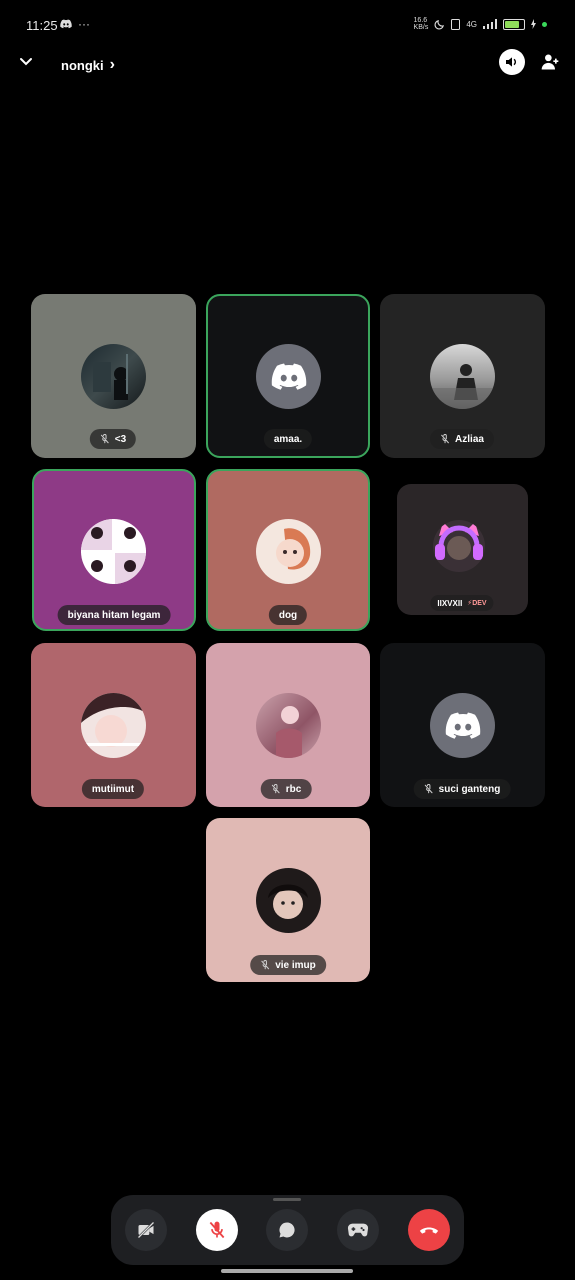 This screenshot has width=575, height=1280. I want to click on participant-tile: mutiimut, so click(113, 725).